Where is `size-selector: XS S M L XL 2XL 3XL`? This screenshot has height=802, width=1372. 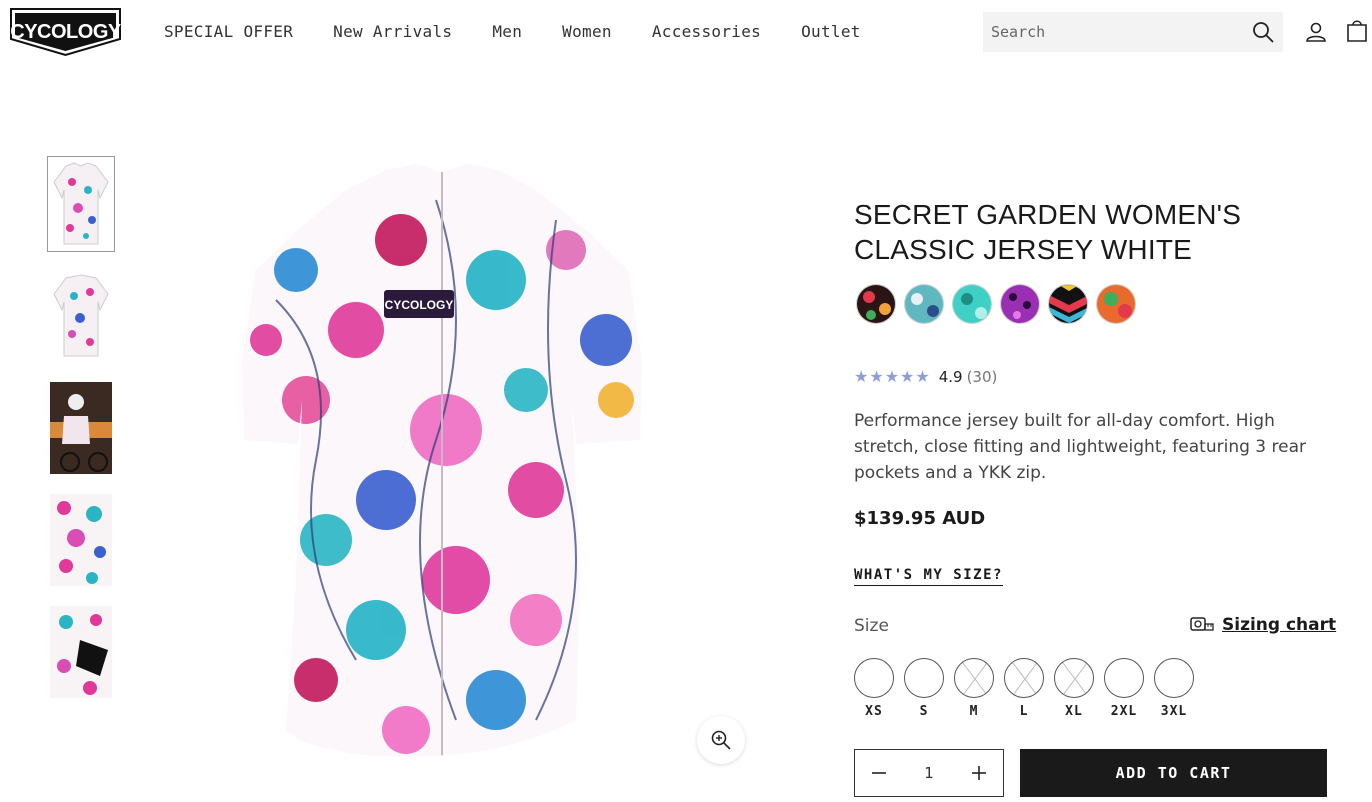 size-selector: XS S M L XL 2XL 3XL is located at coordinates (1029, 688).